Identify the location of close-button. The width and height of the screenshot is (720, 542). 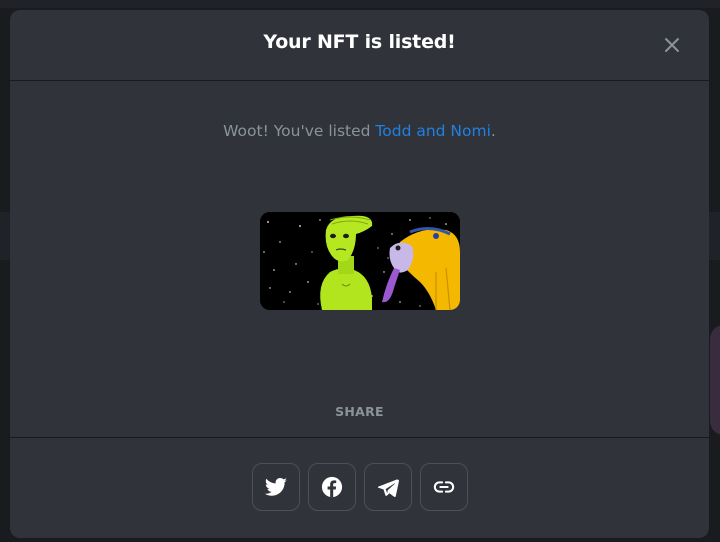
(672, 45).